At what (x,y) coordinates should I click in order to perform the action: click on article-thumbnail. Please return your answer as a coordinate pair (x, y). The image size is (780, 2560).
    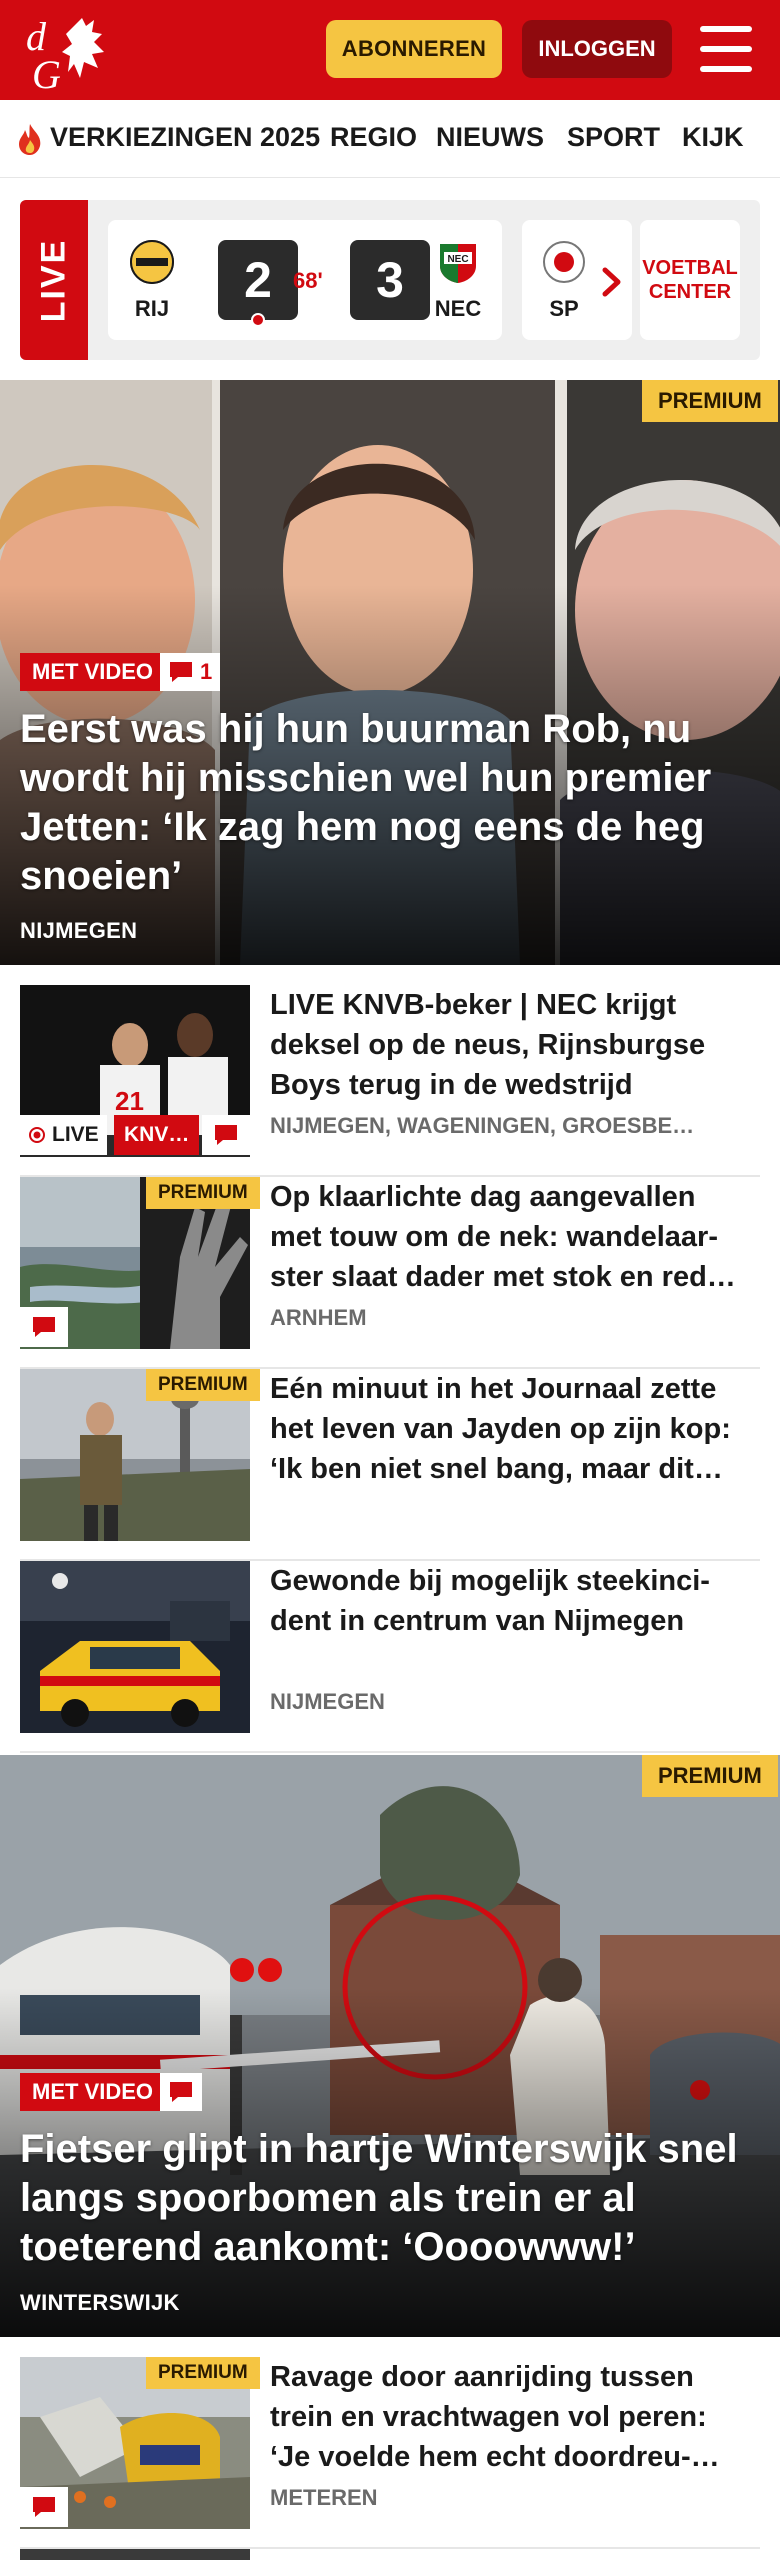
    Looking at the image, I should click on (135, 1647).